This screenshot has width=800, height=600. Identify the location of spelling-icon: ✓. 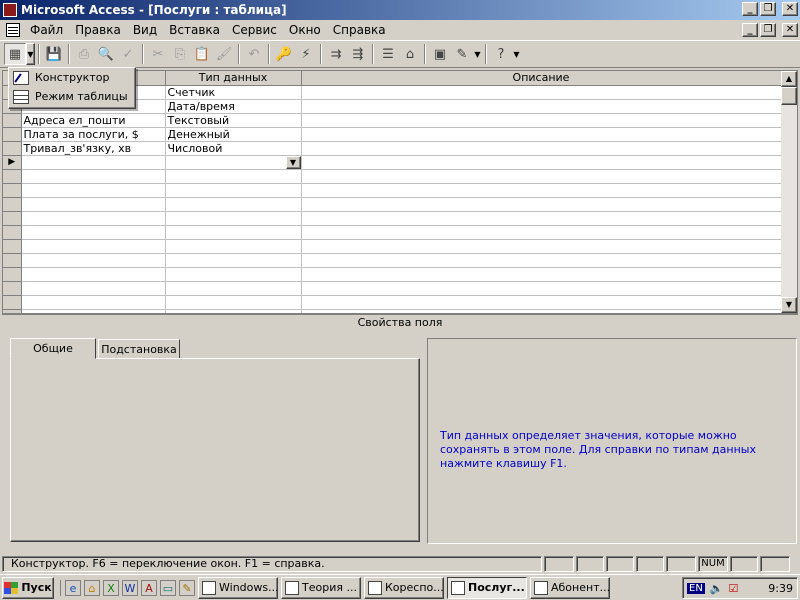
(128, 54).